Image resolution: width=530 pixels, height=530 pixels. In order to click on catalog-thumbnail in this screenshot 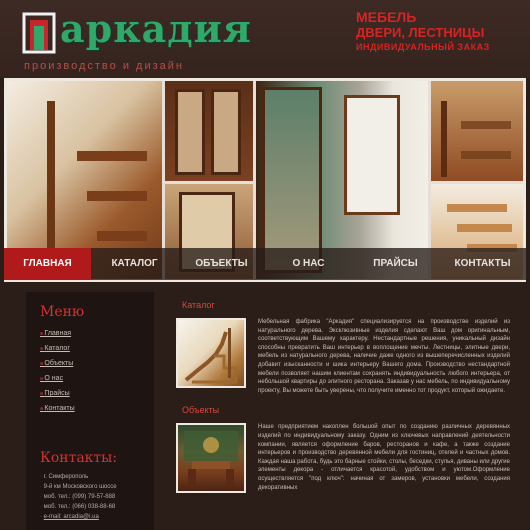, I will do `click(211, 353)`.